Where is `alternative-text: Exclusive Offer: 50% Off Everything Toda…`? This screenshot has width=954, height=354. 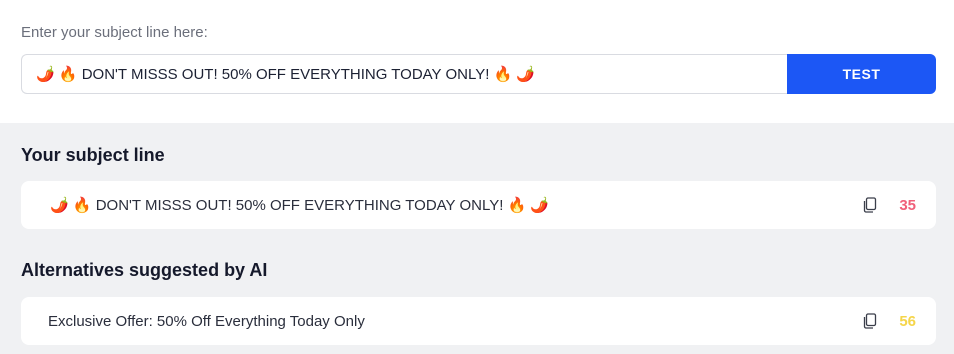 alternative-text: Exclusive Offer: 50% Off Everything Toda… is located at coordinates (206, 321).